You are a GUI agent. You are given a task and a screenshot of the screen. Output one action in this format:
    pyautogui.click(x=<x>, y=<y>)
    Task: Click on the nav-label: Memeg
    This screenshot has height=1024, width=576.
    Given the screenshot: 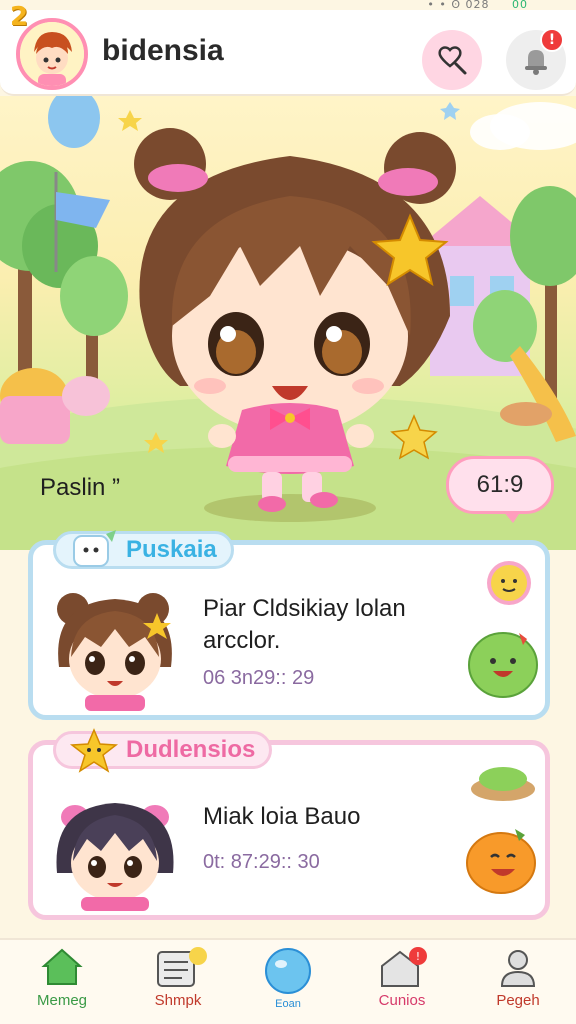 What is the action you would take?
    pyautogui.click(x=62, y=1000)
    